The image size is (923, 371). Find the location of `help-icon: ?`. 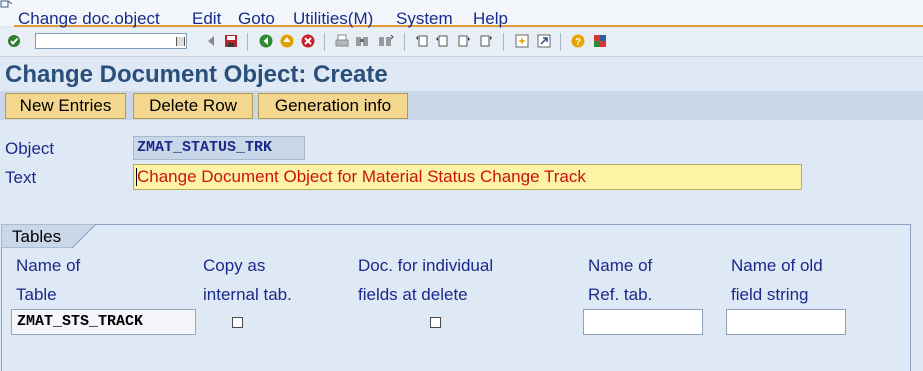

help-icon: ? is located at coordinates (578, 41).